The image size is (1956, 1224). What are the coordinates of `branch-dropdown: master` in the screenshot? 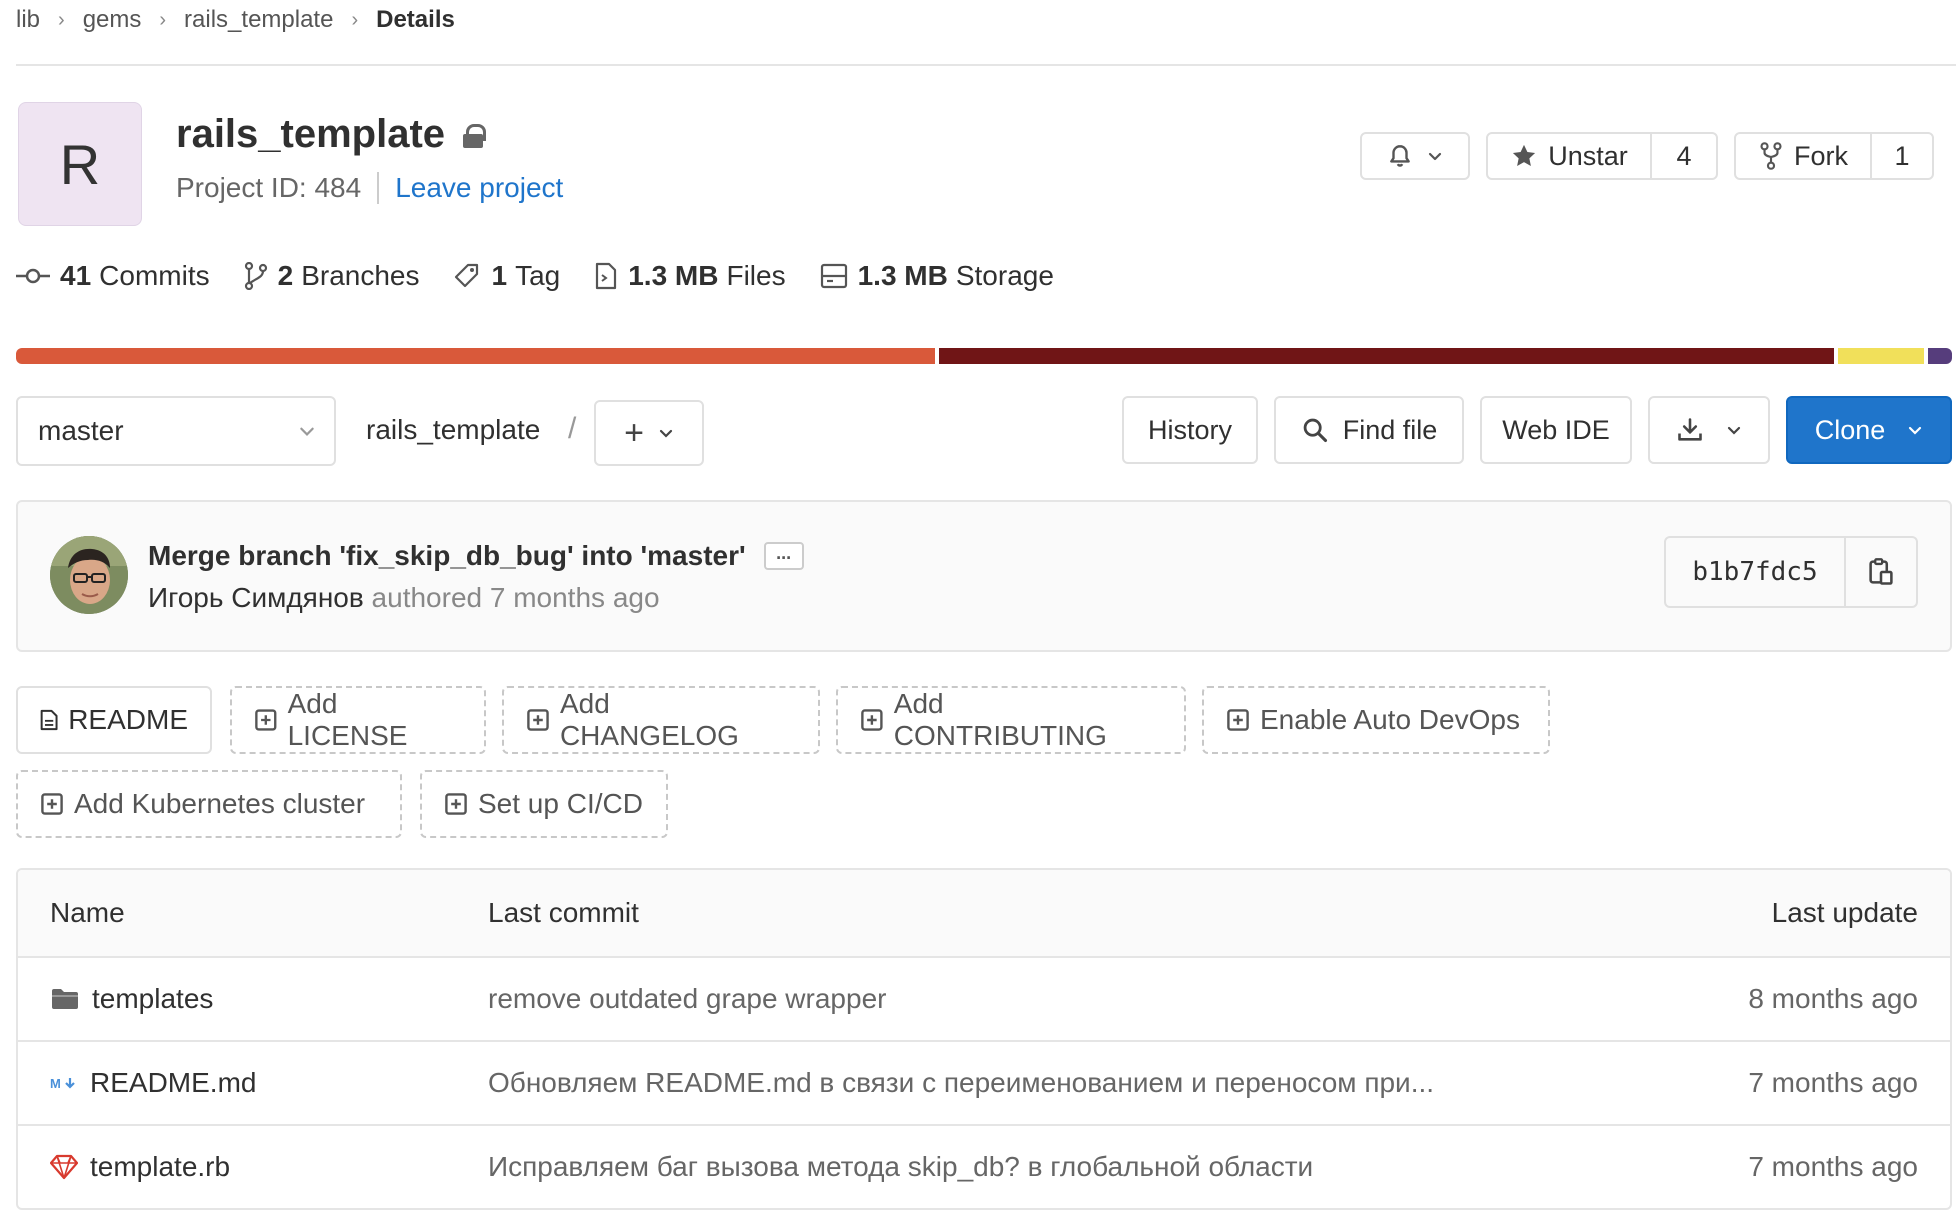 It's located at (176, 431).